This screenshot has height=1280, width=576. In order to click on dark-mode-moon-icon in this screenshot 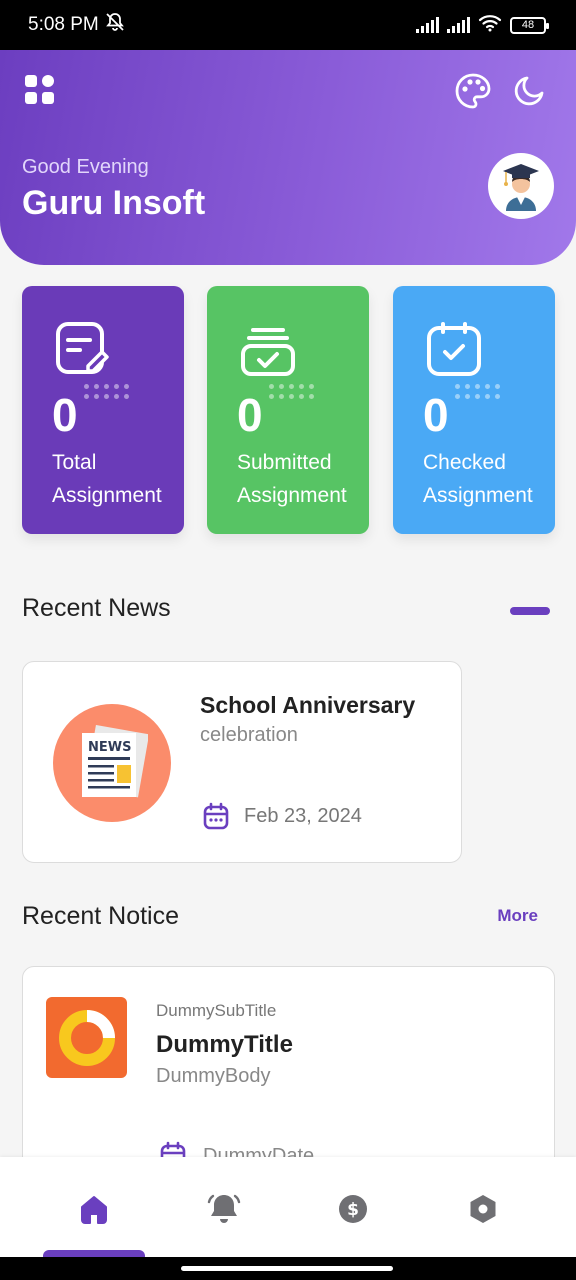, I will do `click(529, 93)`.